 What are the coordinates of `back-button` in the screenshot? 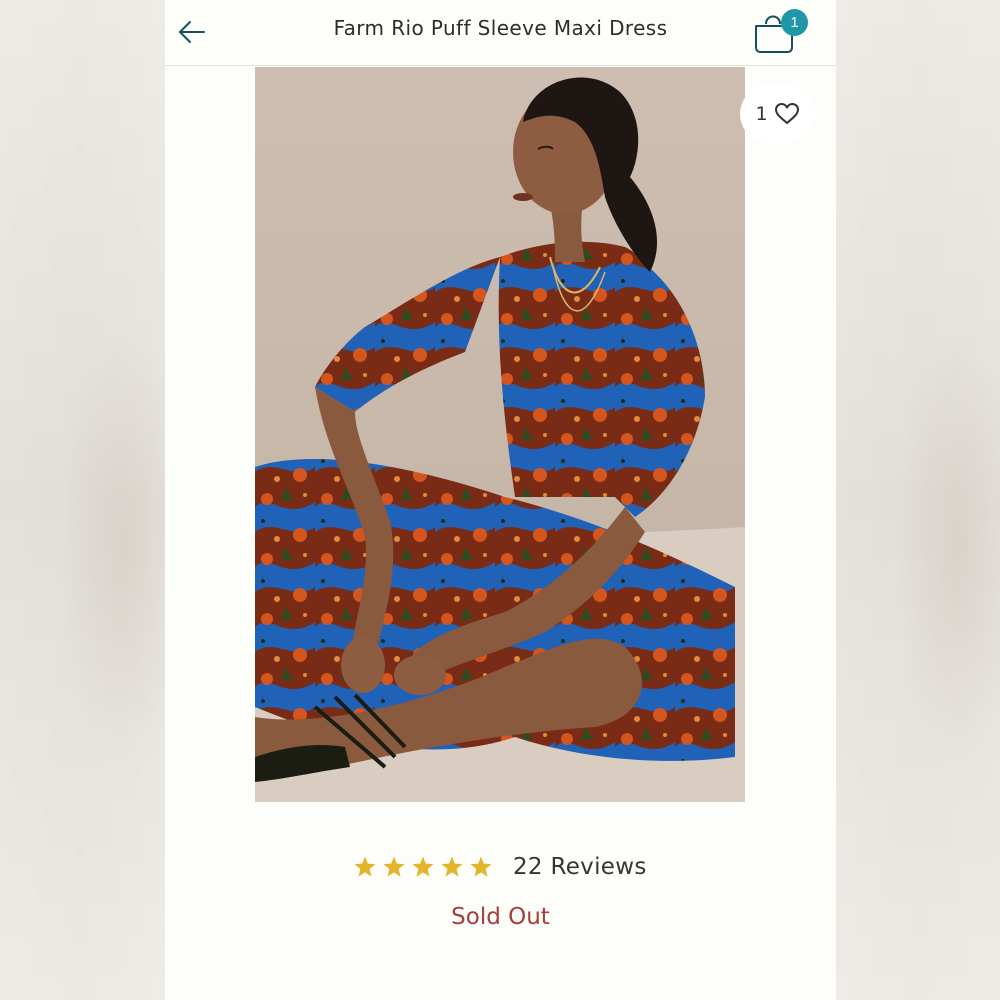 It's located at (192, 32).